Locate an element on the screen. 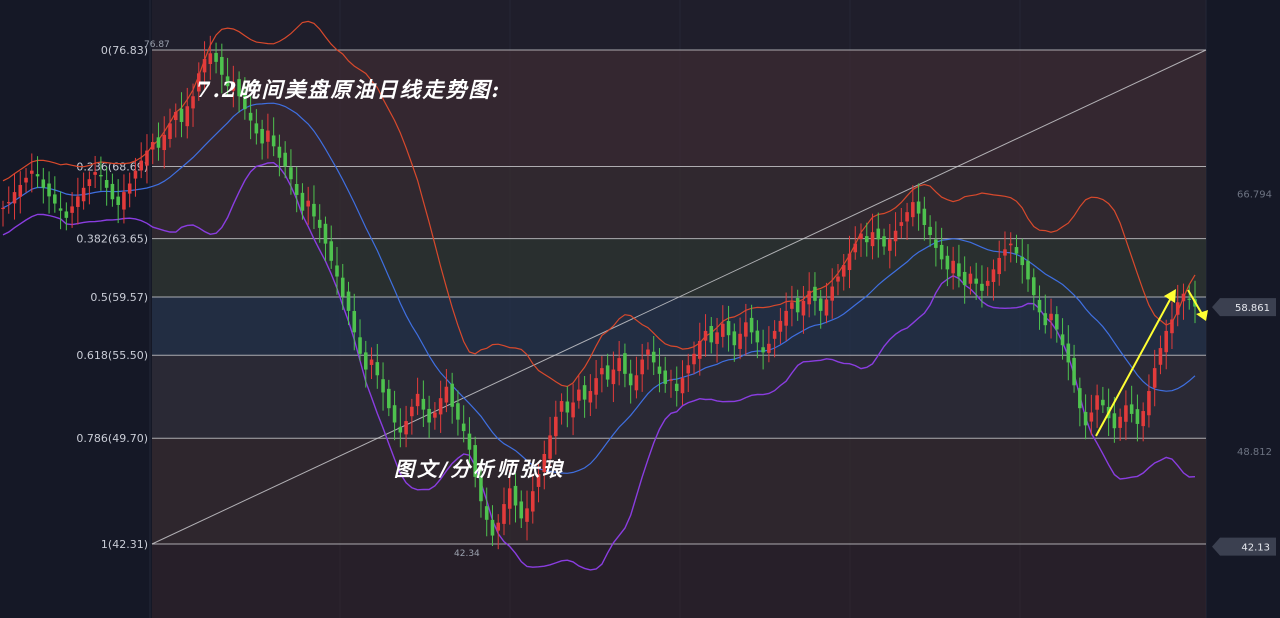 The height and width of the screenshot is (618, 1280). price-axis-label-2: 48.812 is located at coordinates (1254, 452).